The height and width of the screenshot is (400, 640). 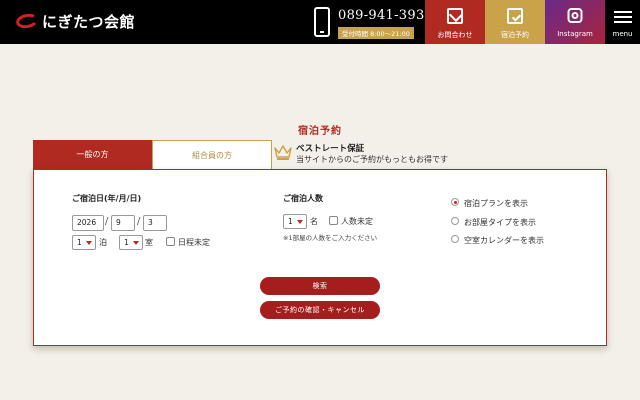 I want to click on month-input: 9, so click(x=123, y=223).